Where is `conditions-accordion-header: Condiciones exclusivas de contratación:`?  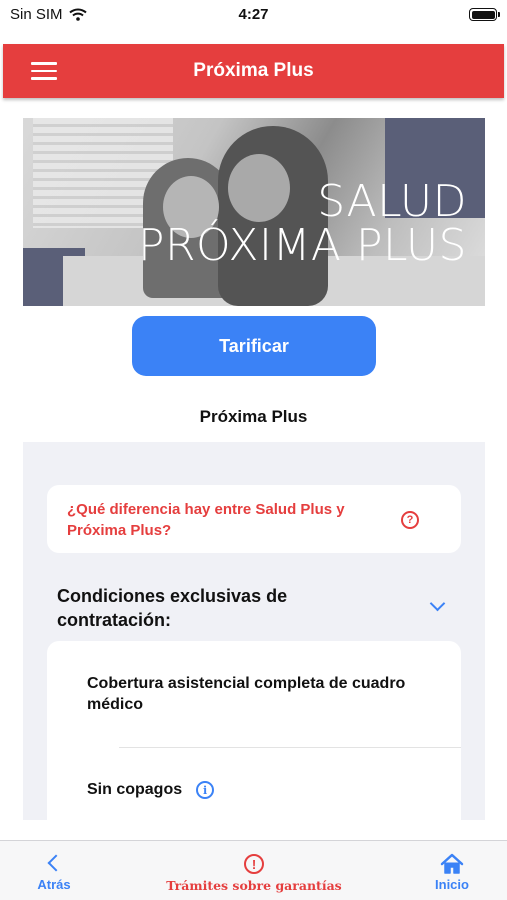
conditions-accordion-header: Condiciones exclusivas de contratación: is located at coordinates (265, 609).